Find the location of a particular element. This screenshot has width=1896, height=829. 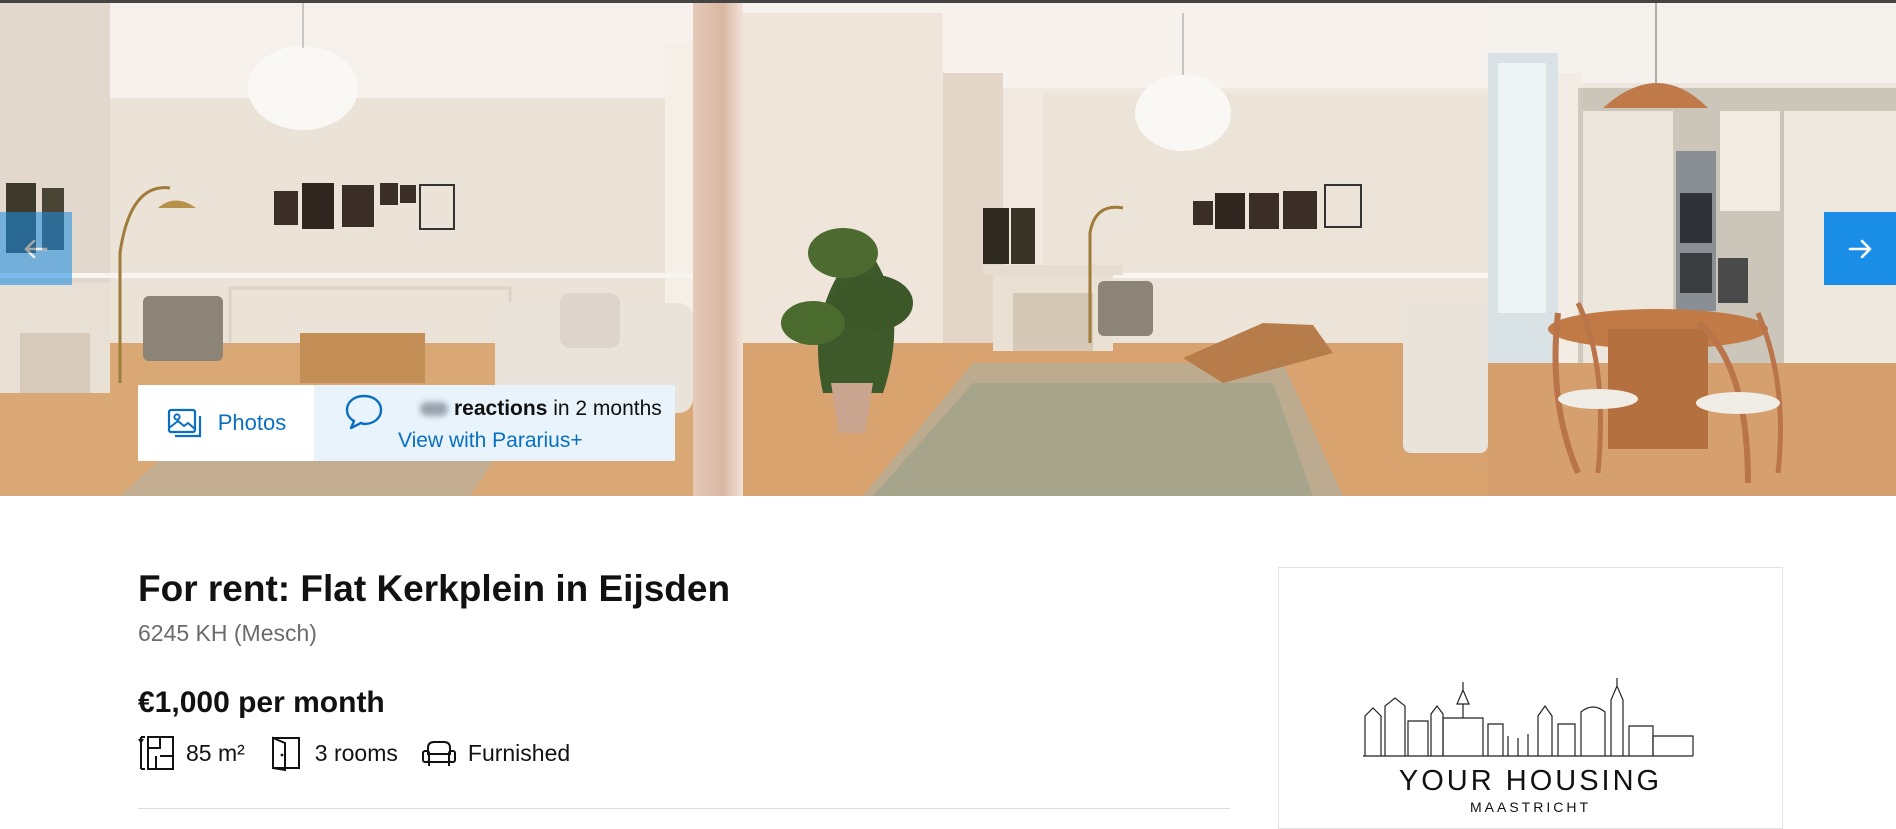

agent-card: YOUR HOUSING MAASTRICHT is located at coordinates (1530, 698).